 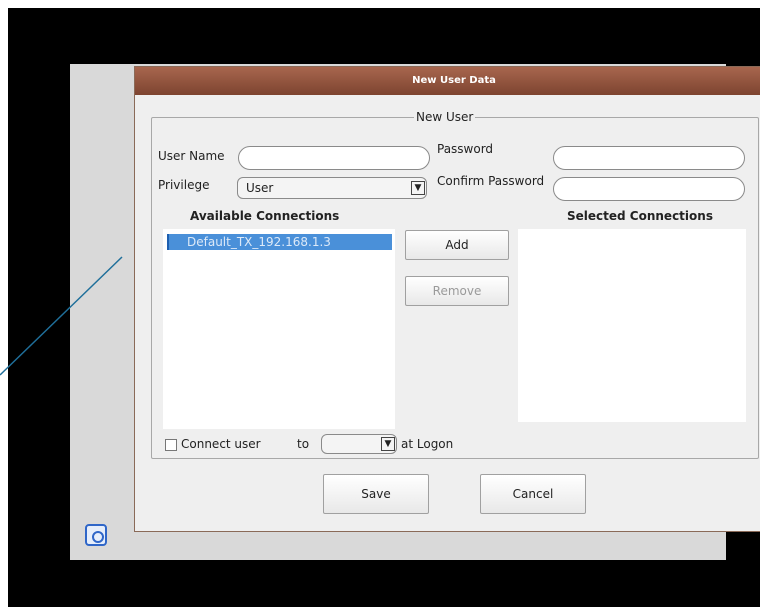 What do you see at coordinates (303, 444) in the screenshot?
I see `to-label: to` at bounding box center [303, 444].